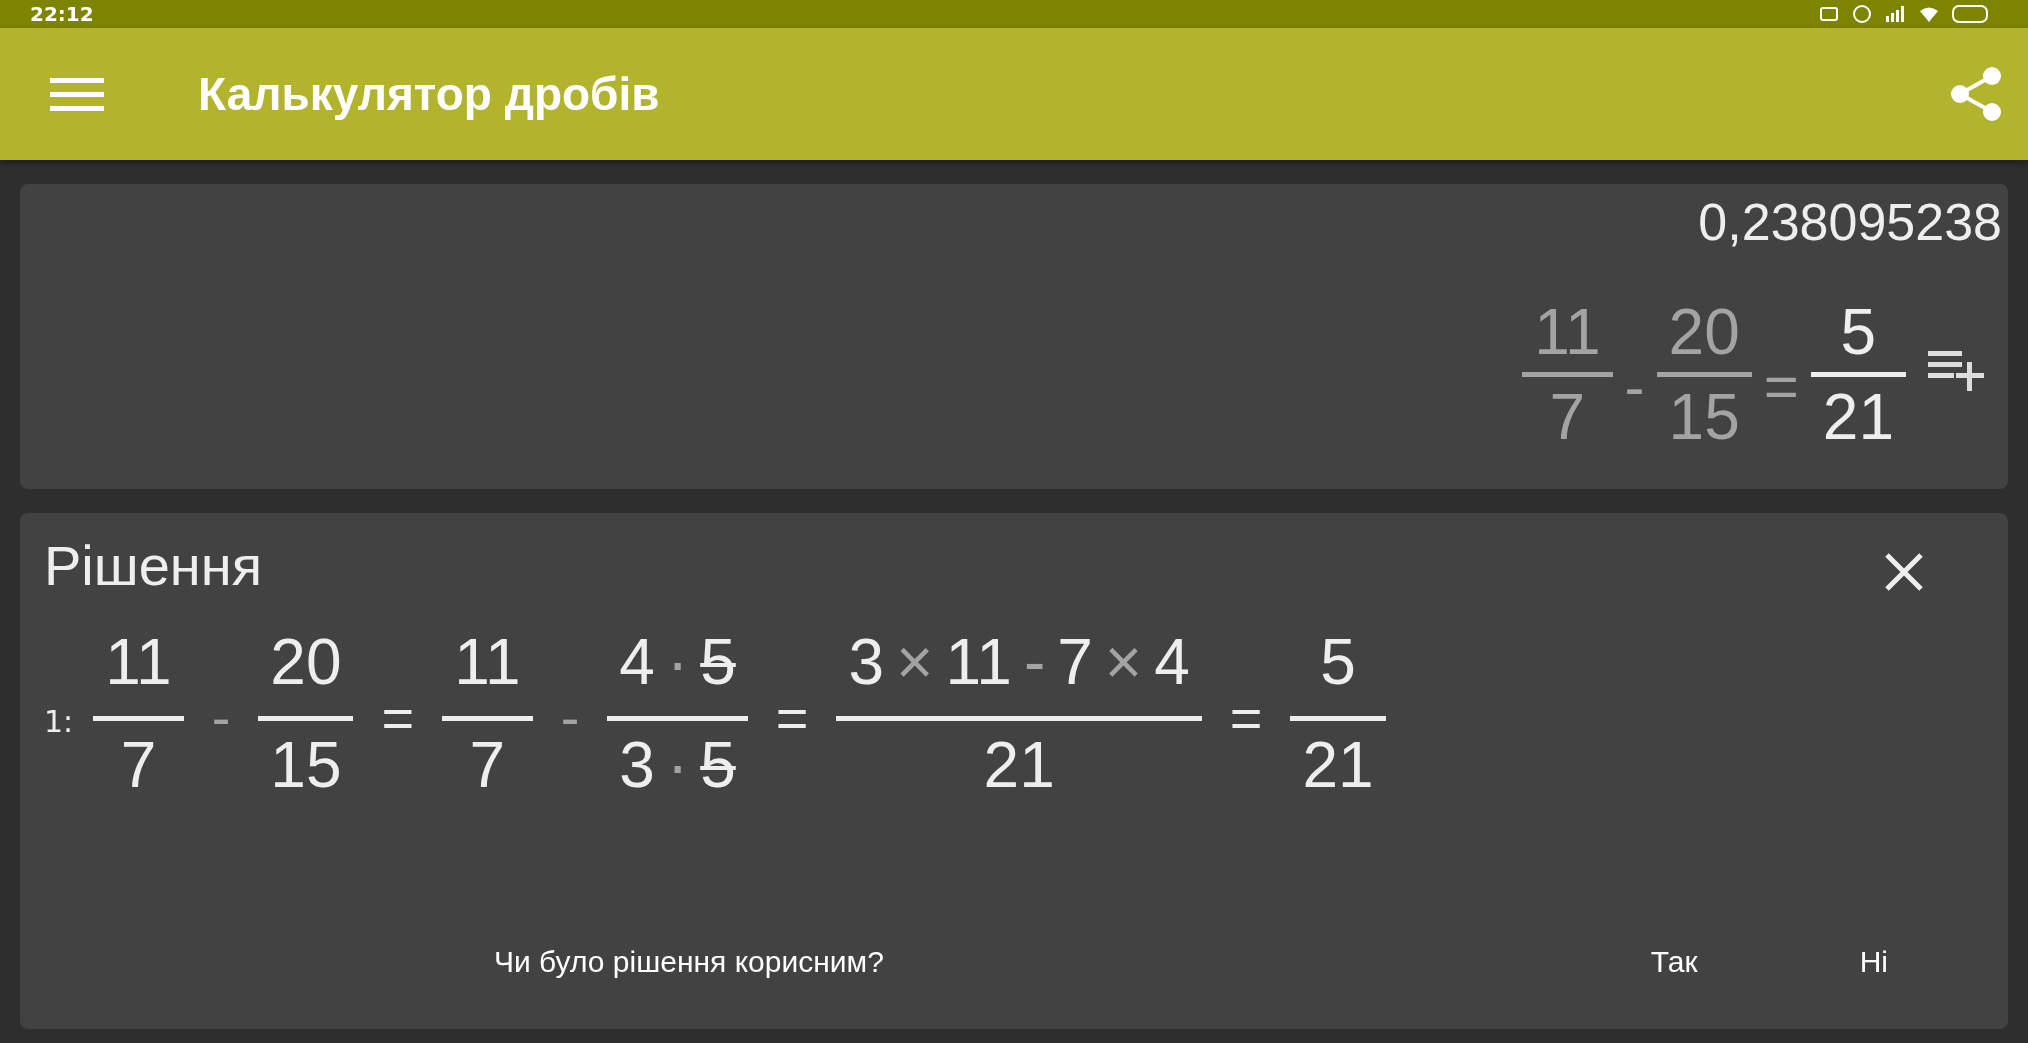  I want to click on status-time: 22:12, so click(62, 14).